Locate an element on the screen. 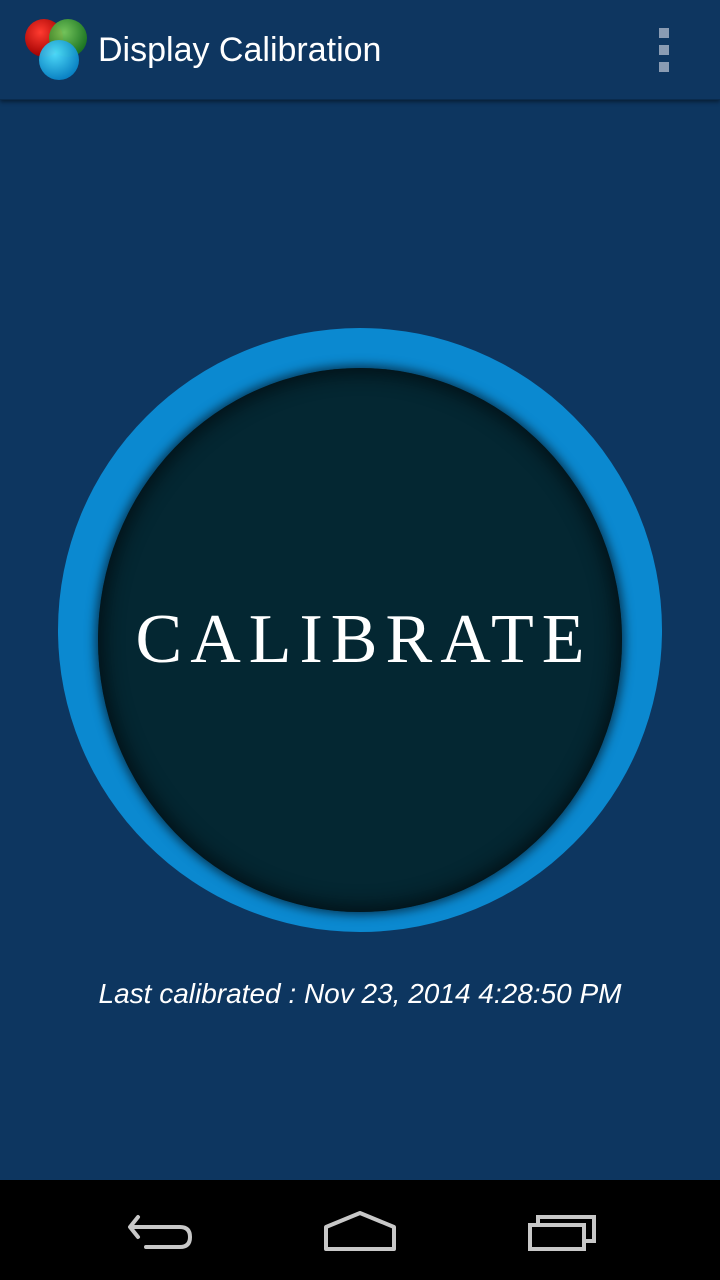 This screenshot has height=1280, width=720. overflow-menu-icon is located at coordinates (664, 50).